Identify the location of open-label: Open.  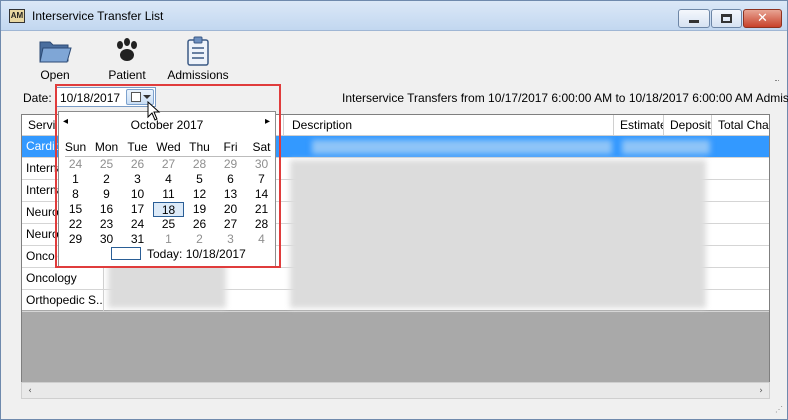
(55, 75).